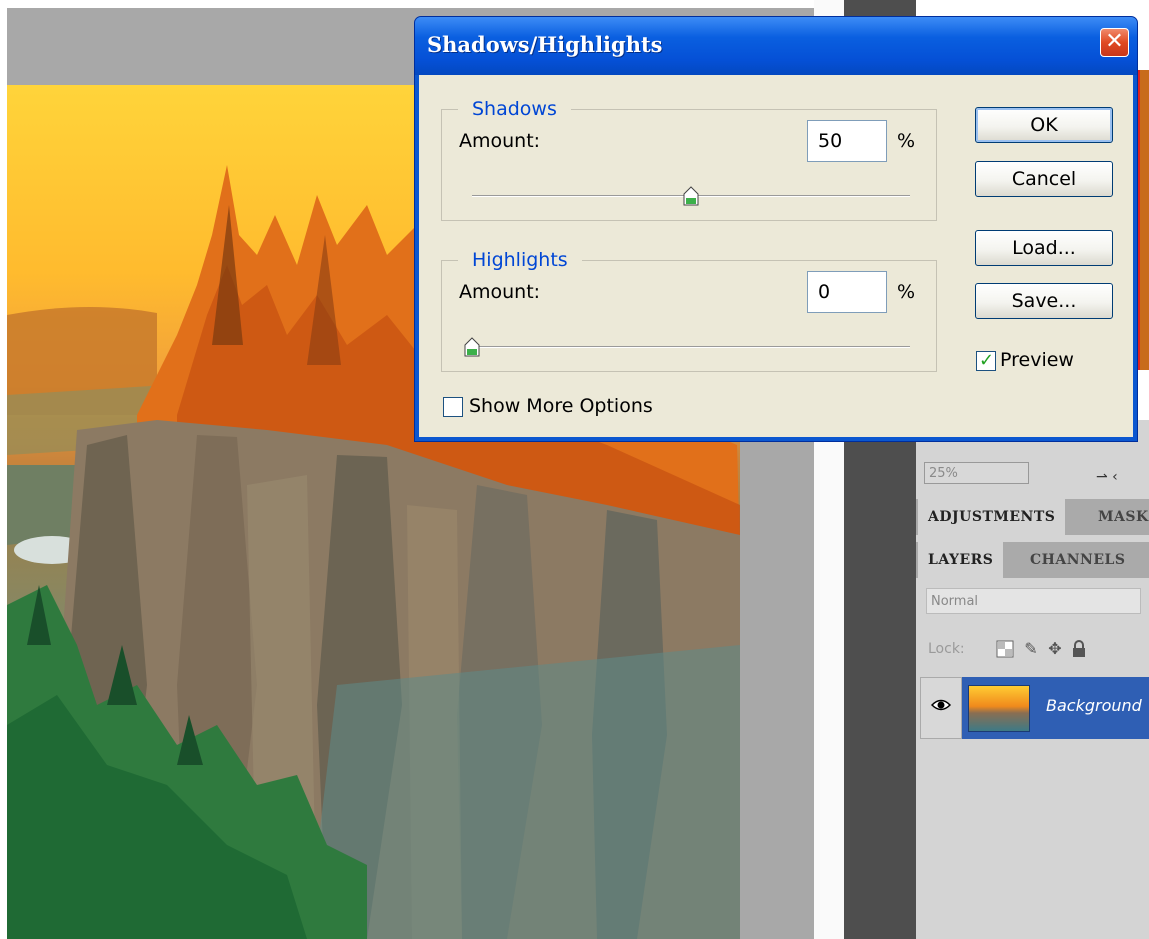  Describe the element at coordinates (946, 649) in the screenshot. I see `lock-label: Lock:` at that location.